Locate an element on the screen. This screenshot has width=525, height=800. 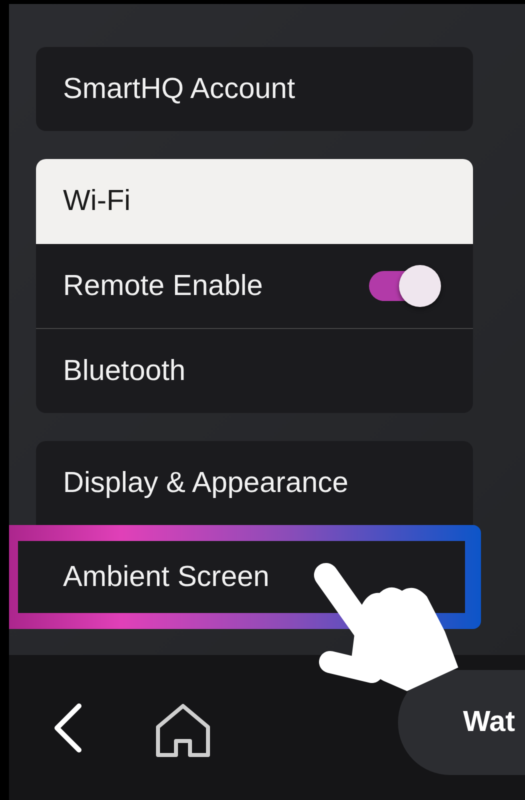
item-label: SmartHQ Account is located at coordinates (179, 89).